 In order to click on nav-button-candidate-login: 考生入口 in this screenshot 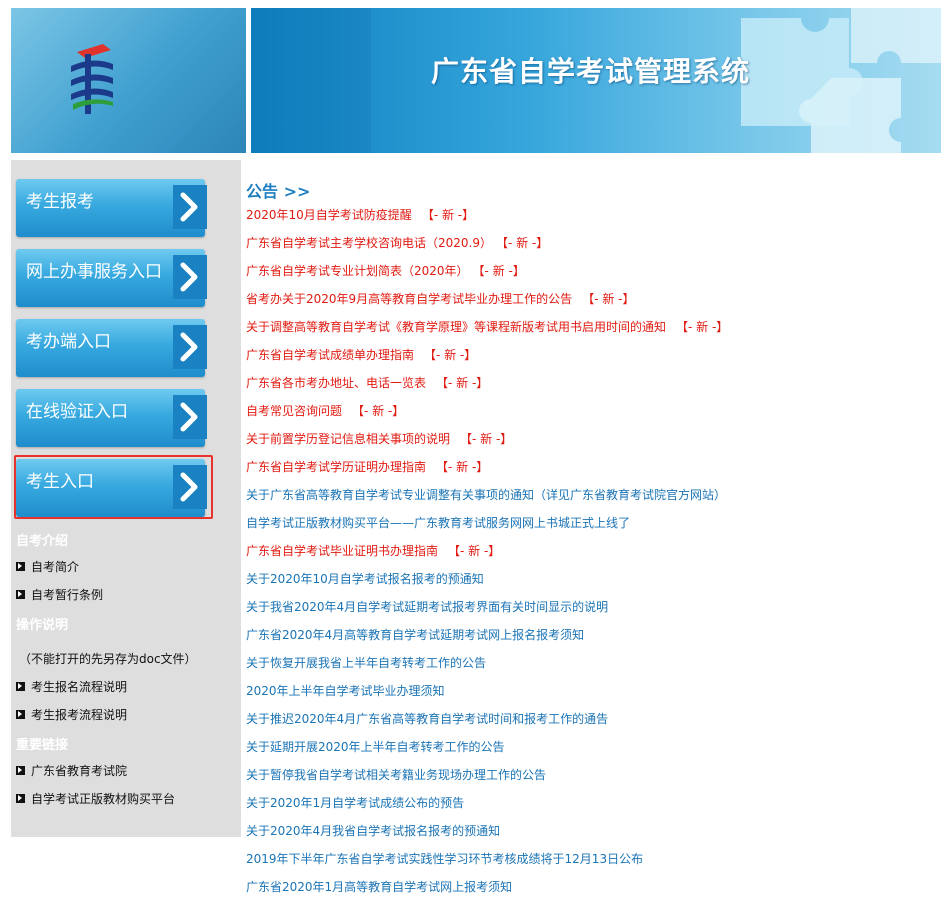, I will do `click(113, 487)`.